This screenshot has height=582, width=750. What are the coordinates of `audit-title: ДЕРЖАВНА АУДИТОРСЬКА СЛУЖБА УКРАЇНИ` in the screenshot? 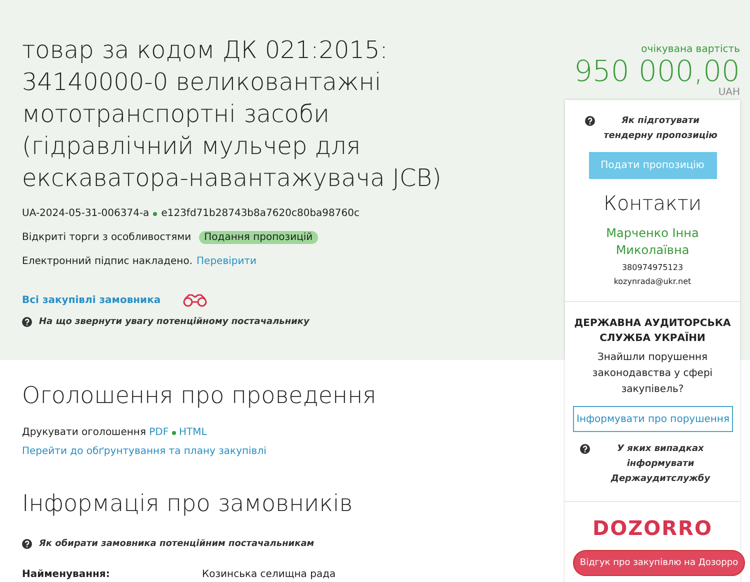 It's located at (652, 331).